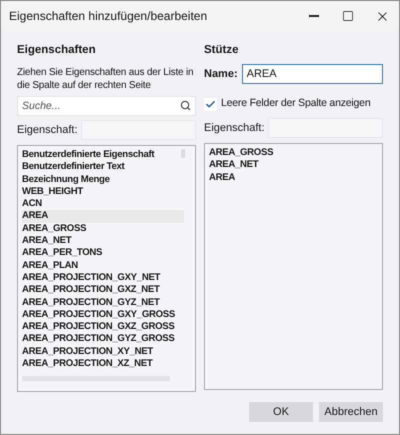 This screenshot has height=435, width=400. What do you see at coordinates (103, 155) in the screenshot?
I see `property-list-item: Benutzerdefinierte Eigenschaft` at bounding box center [103, 155].